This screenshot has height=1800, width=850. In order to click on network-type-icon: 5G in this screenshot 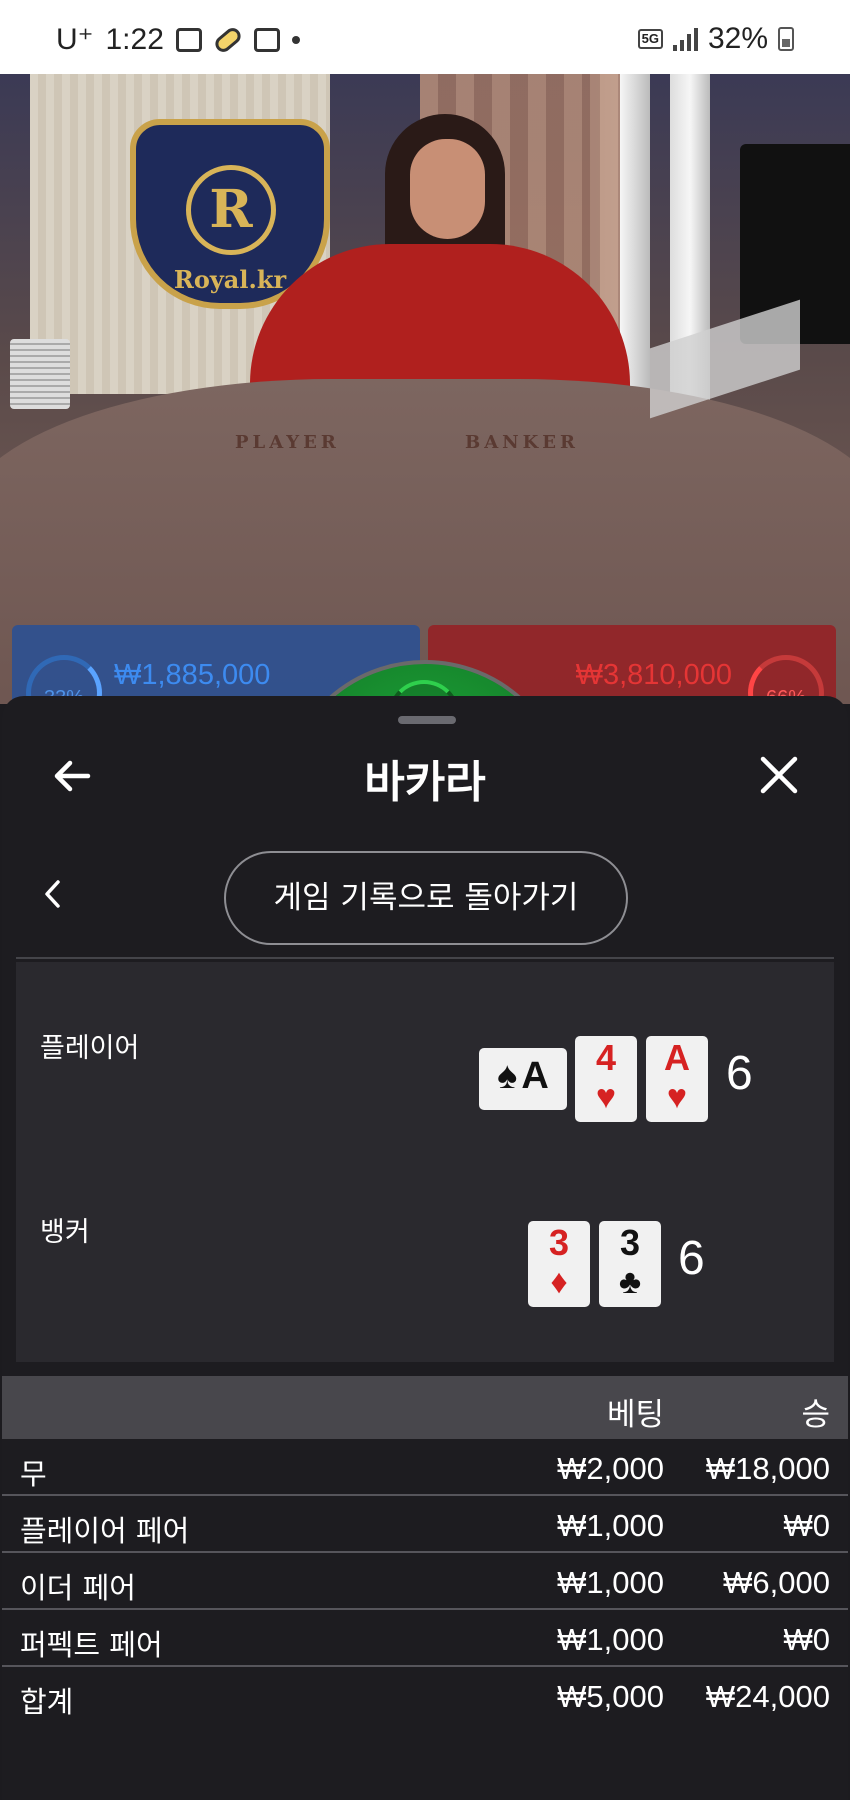, I will do `click(650, 39)`.